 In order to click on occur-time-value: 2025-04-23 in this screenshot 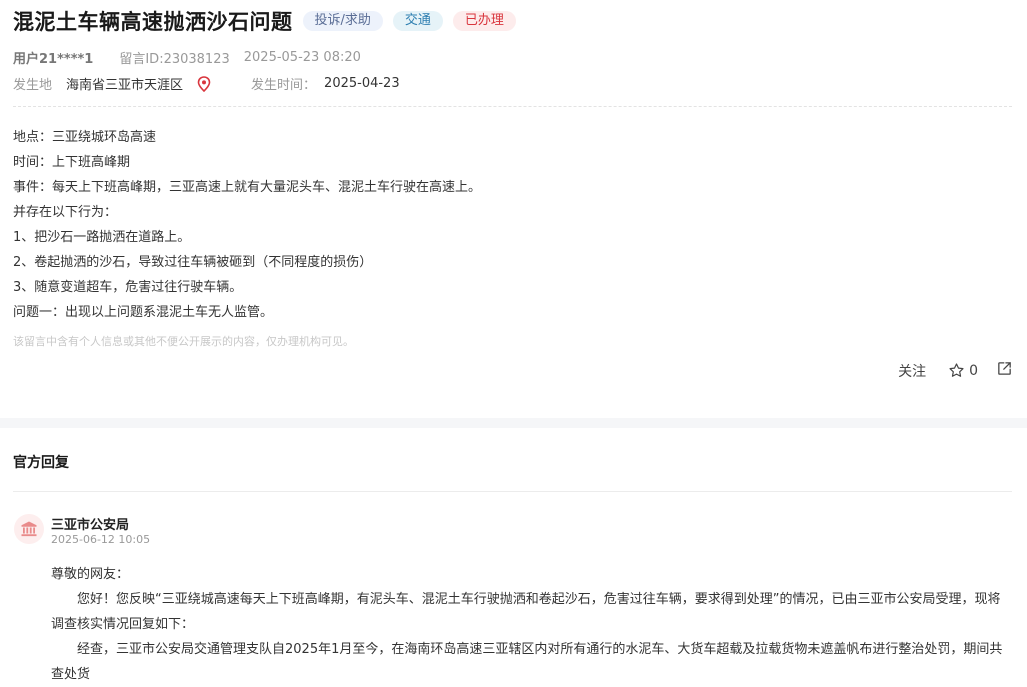, I will do `click(362, 83)`.